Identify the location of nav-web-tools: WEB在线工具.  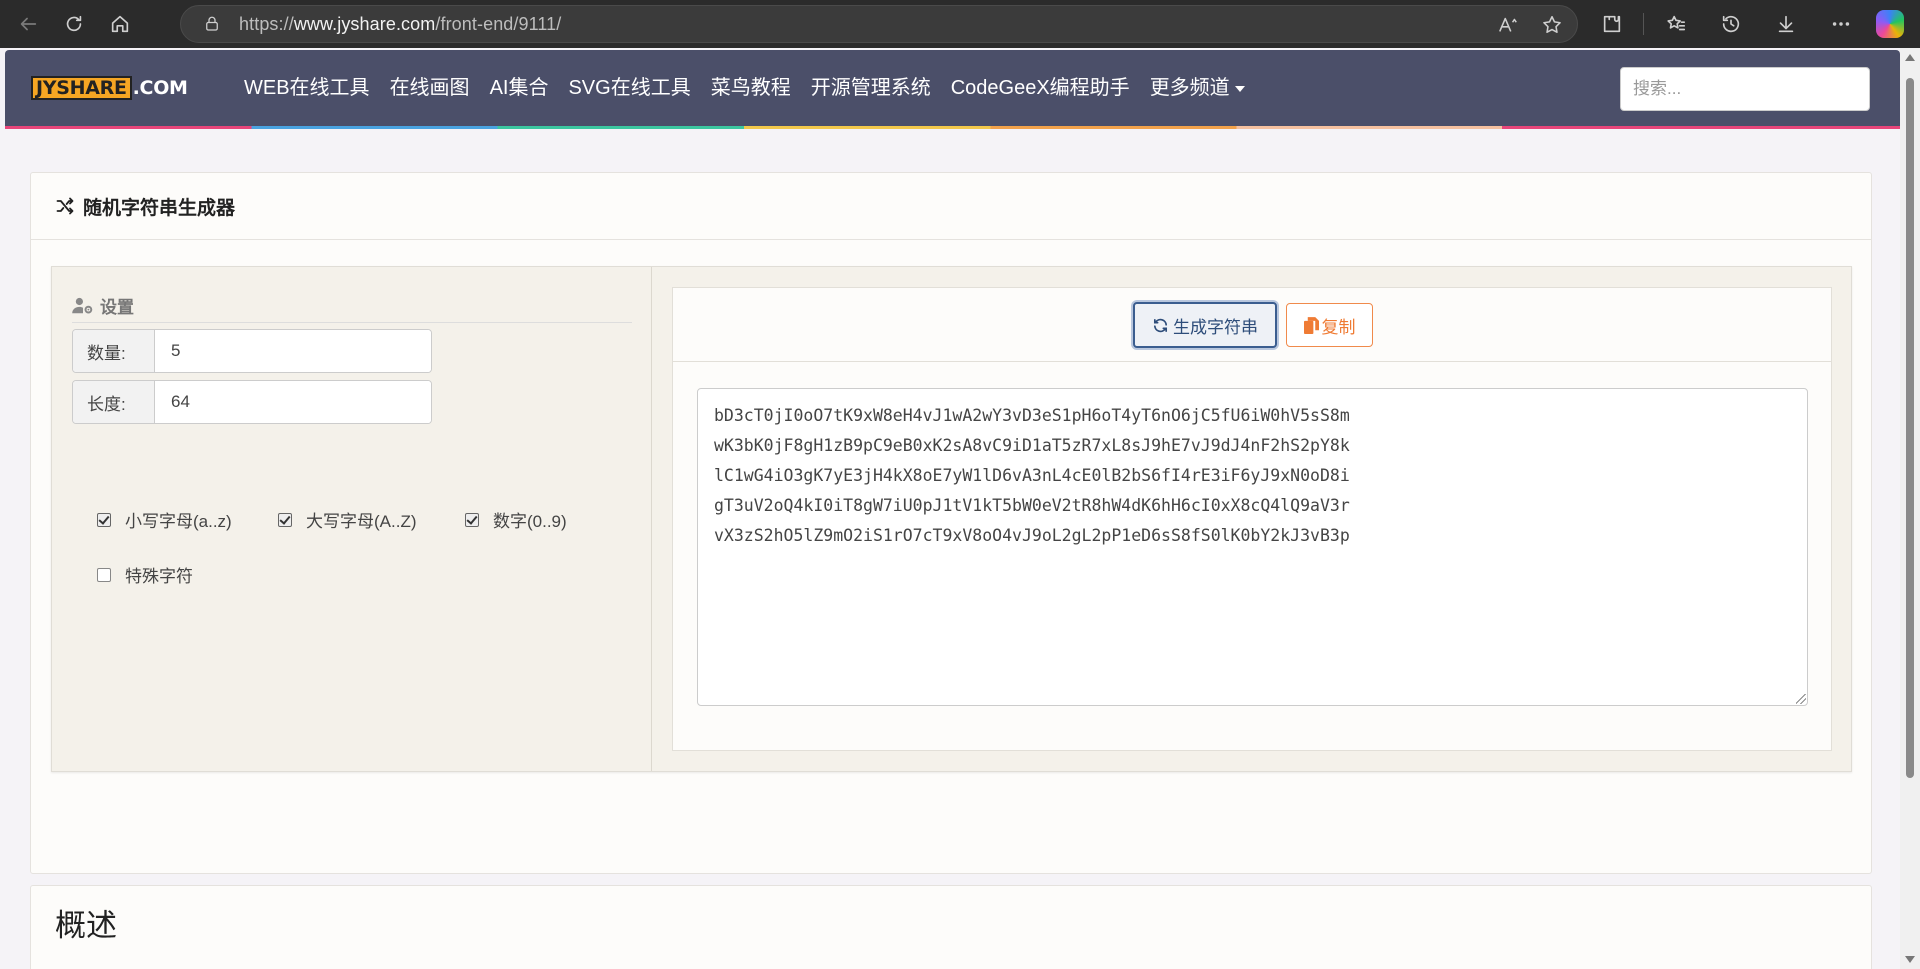
(307, 88).